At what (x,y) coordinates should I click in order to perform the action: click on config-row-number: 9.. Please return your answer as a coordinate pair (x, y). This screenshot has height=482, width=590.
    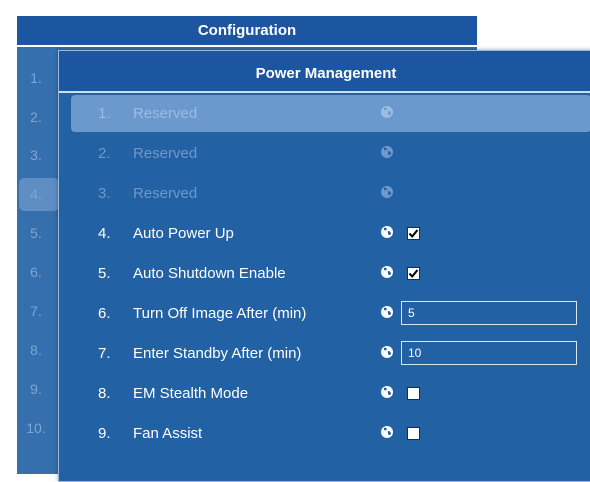
    Looking at the image, I should click on (36, 389).